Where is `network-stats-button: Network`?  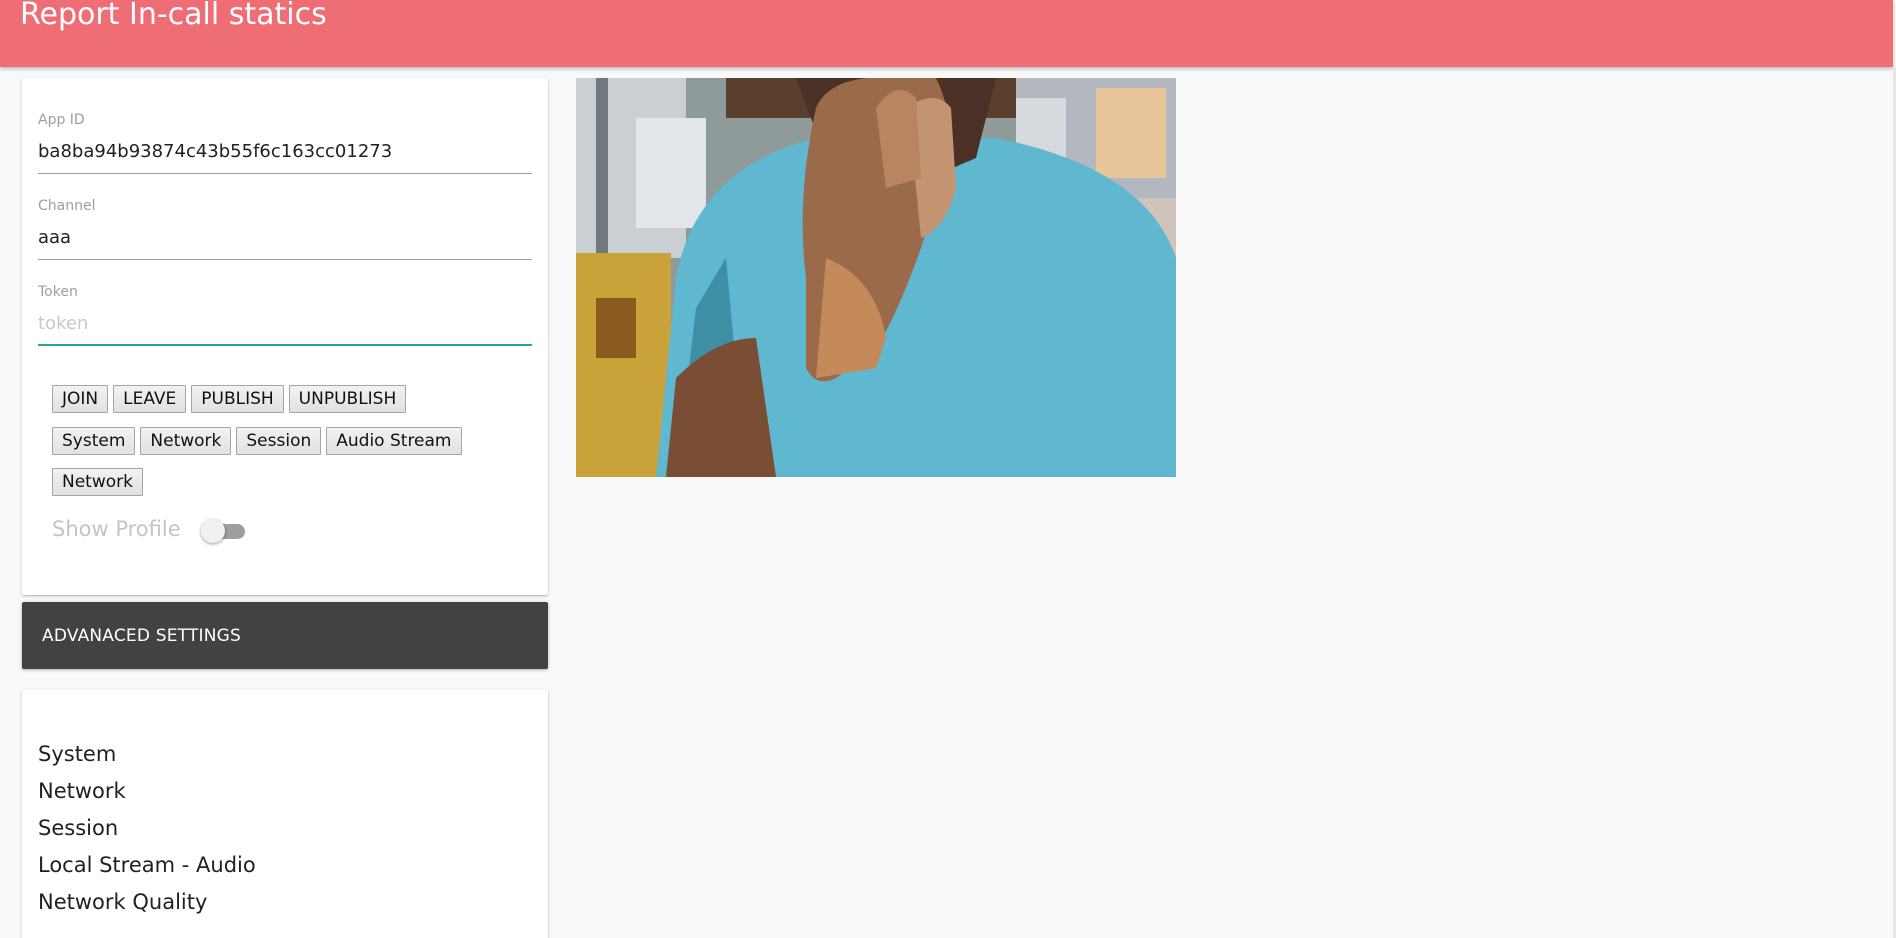
network-stats-button: Network is located at coordinates (186, 441).